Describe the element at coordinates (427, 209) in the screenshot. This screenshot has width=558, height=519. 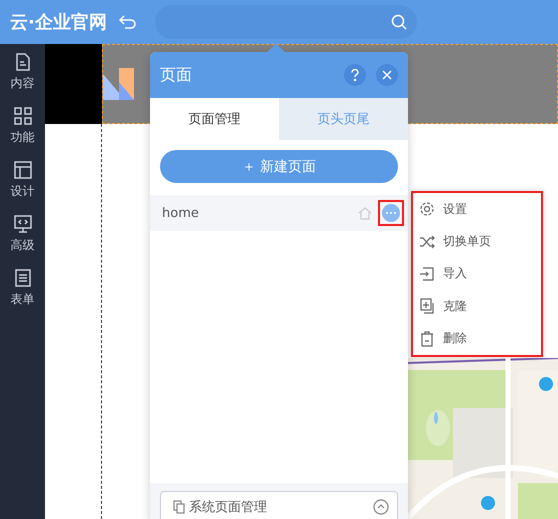
I see `settings-icon` at that location.